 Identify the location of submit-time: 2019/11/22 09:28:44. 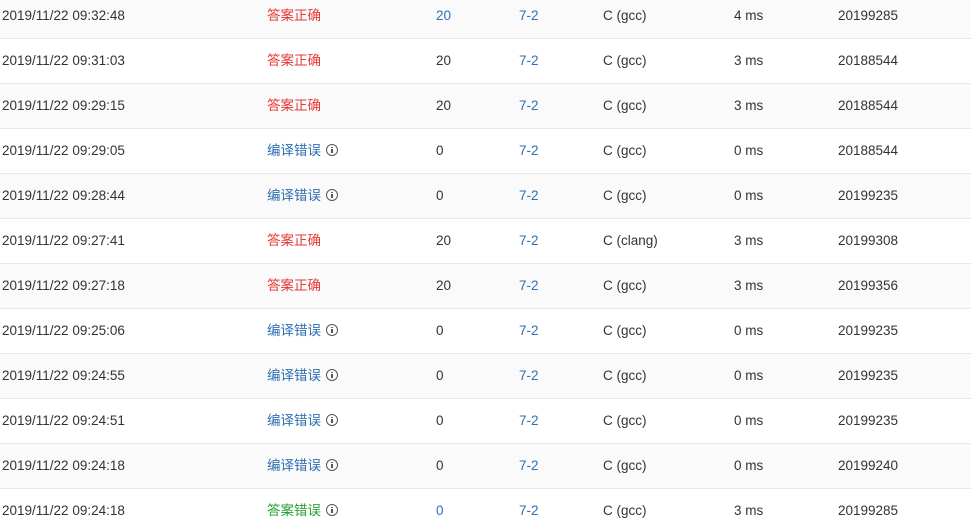
(63, 195).